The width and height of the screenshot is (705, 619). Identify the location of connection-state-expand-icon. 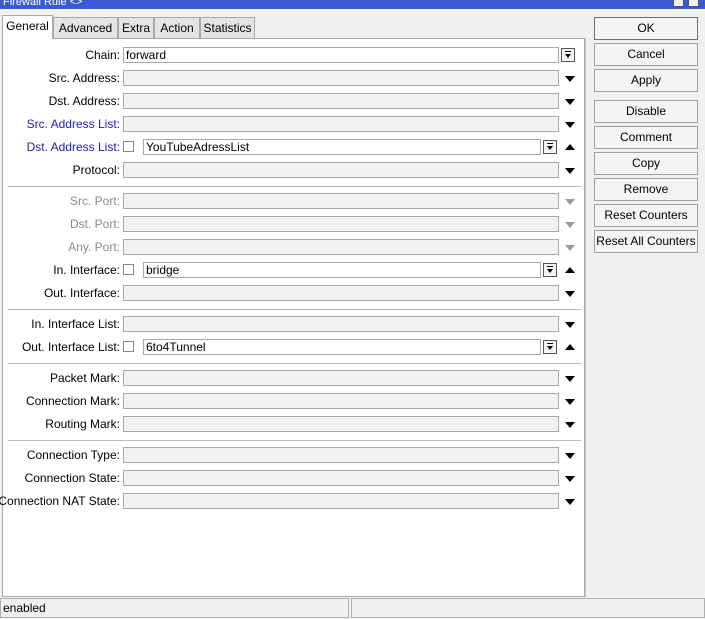
(570, 479).